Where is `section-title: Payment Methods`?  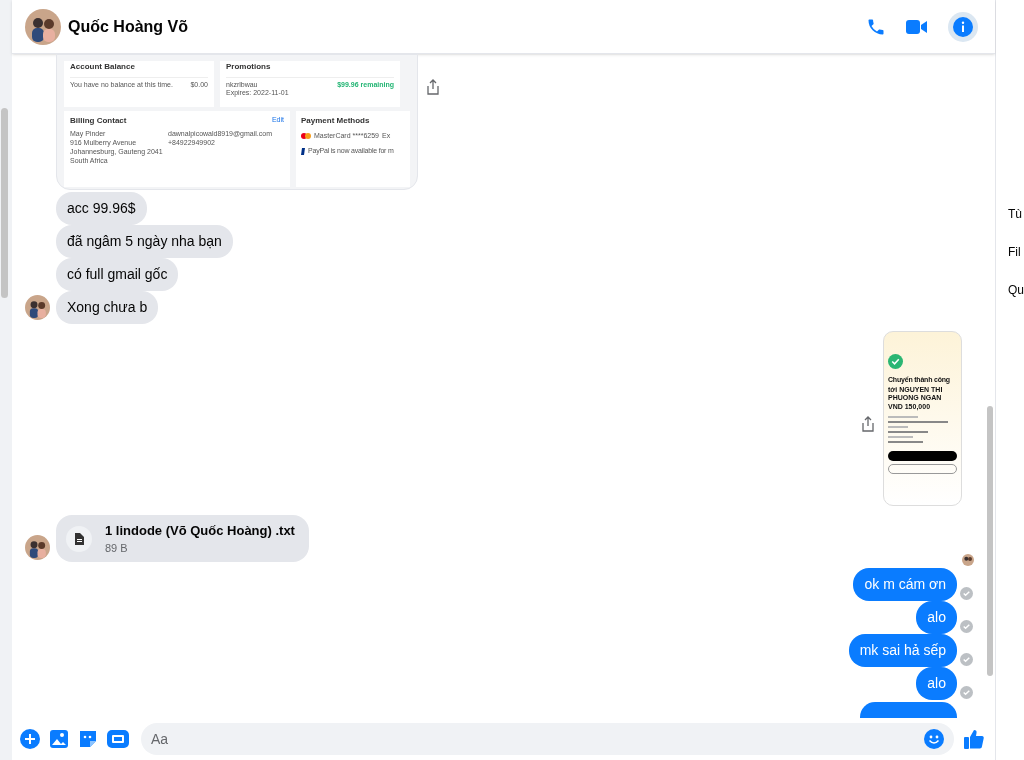 section-title: Payment Methods is located at coordinates (336, 121).